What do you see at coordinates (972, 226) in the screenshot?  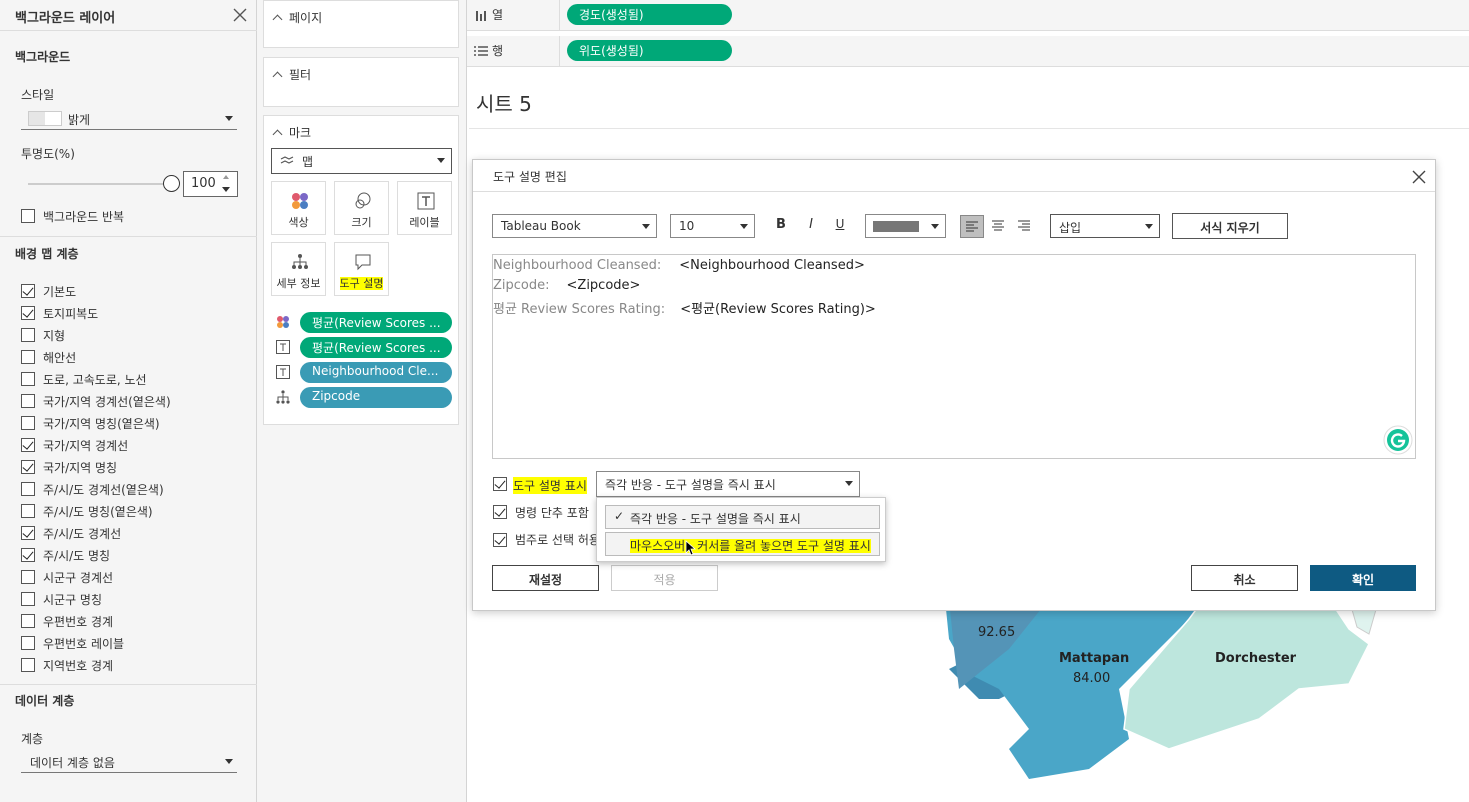 I see `align-left-icon` at bounding box center [972, 226].